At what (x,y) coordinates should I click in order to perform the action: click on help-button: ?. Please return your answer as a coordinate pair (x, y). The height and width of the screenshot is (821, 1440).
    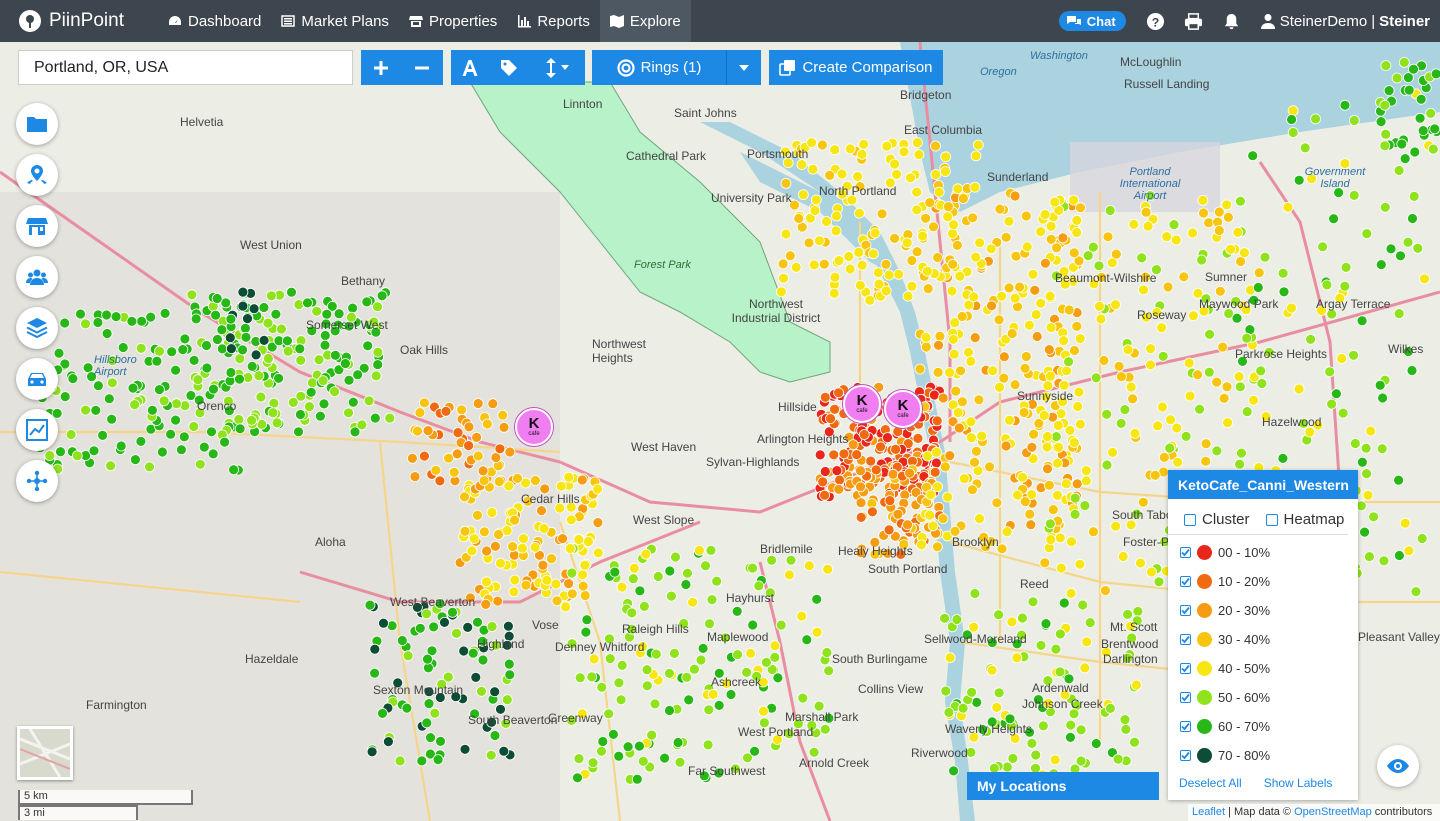
    Looking at the image, I should click on (1156, 21).